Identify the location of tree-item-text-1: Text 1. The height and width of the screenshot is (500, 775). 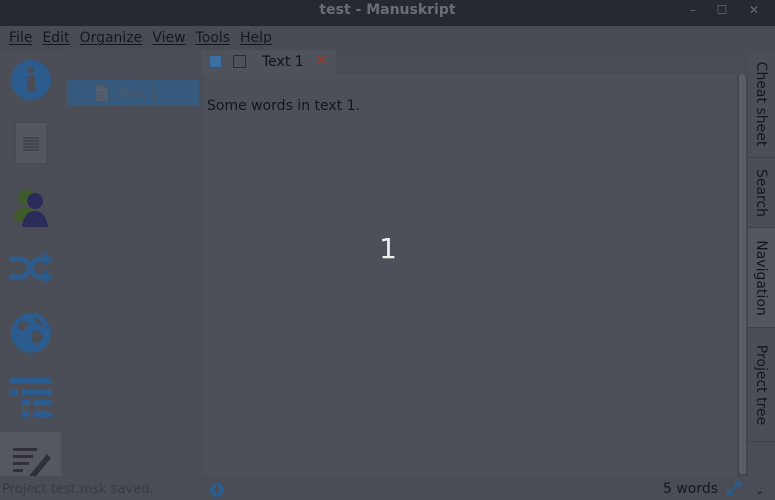
(133, 93).